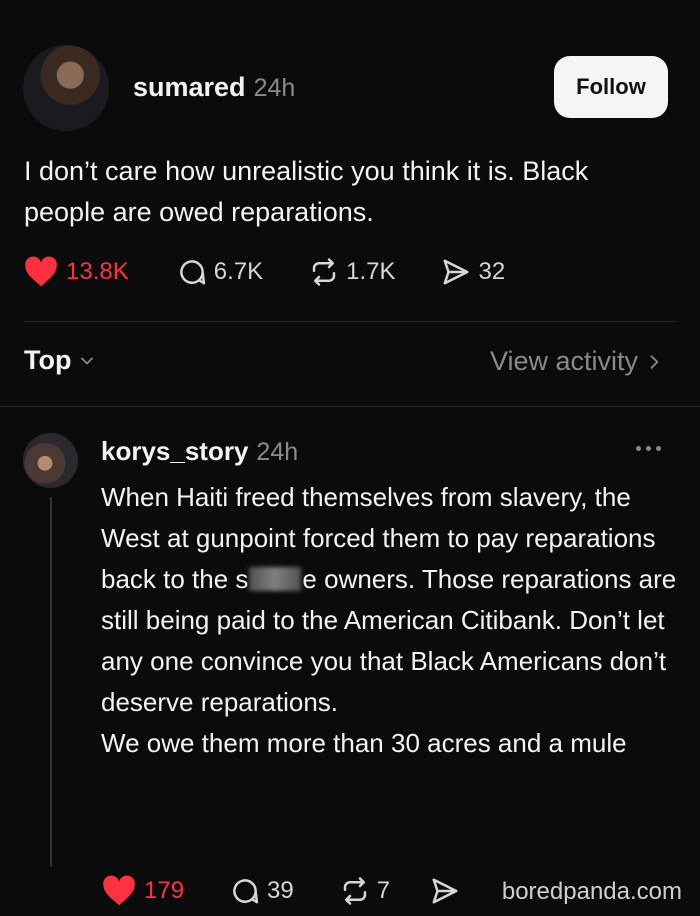  Describe the element at coordinates (591, 891) in the screenshot. I see `watermark: boredpanda.com` at that location.